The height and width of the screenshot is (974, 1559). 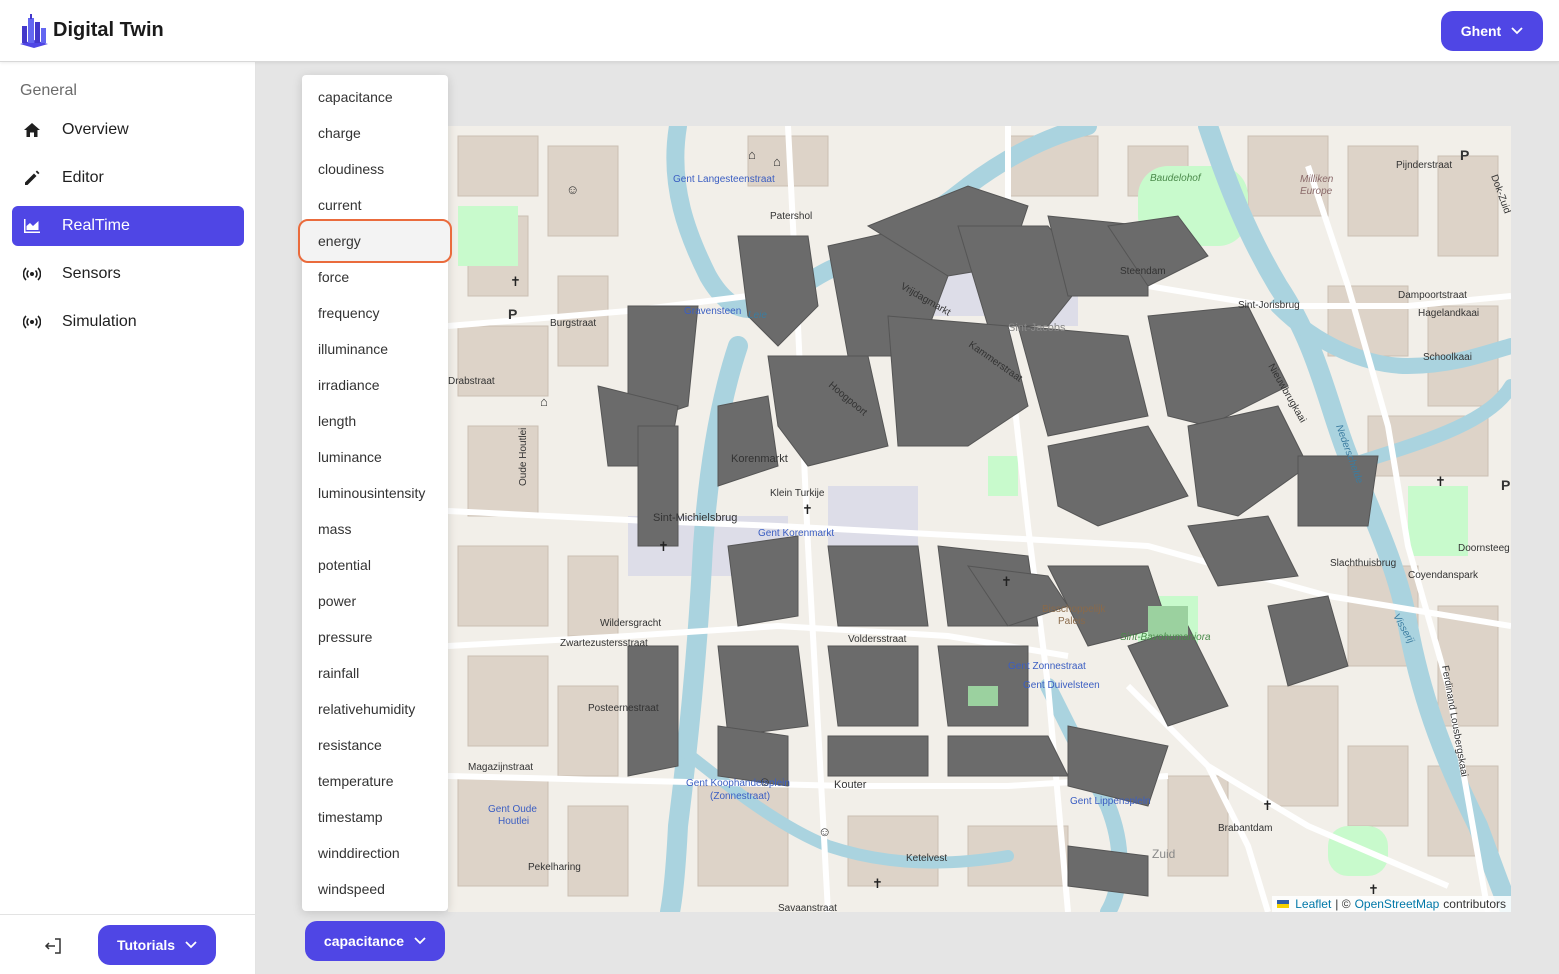 What do you see at coordinates (1424, 165) in the screenshot?
I see `map-label: Pijnderstraat` at bounding box center [1424, 165].